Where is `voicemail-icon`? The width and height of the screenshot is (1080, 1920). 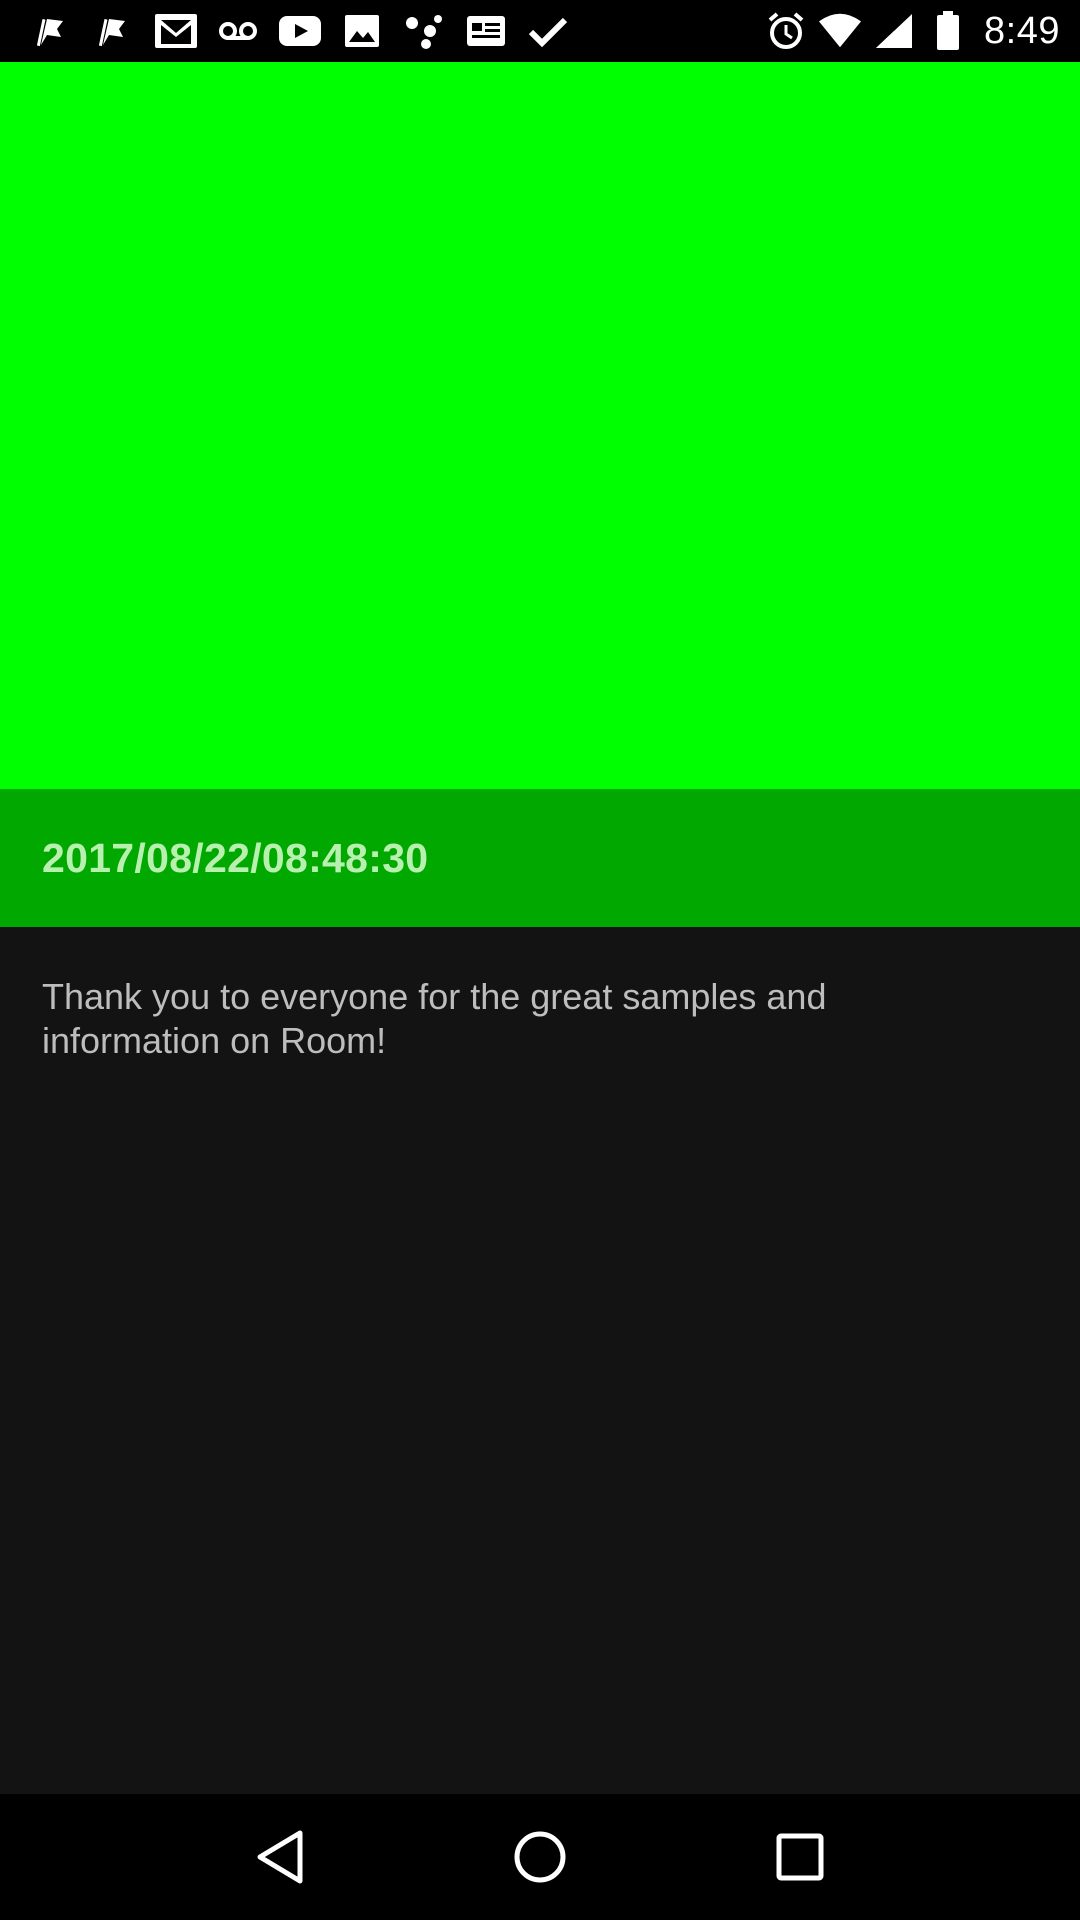 voicemail-icon is located at coordinates (238, 31).